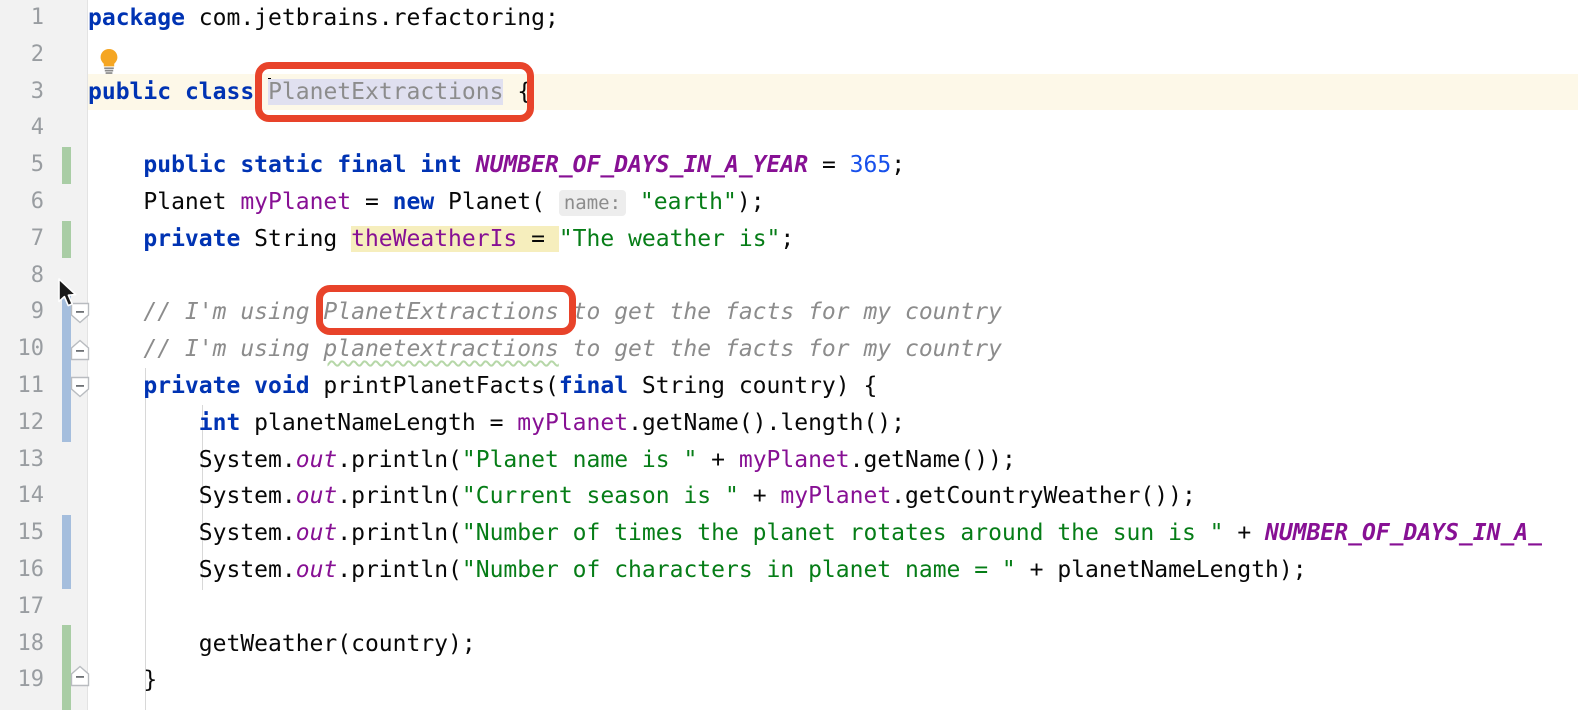  Describe the element at coordinates (753, 386) in the screenshot. I see `method-params: String country) {` at that location.